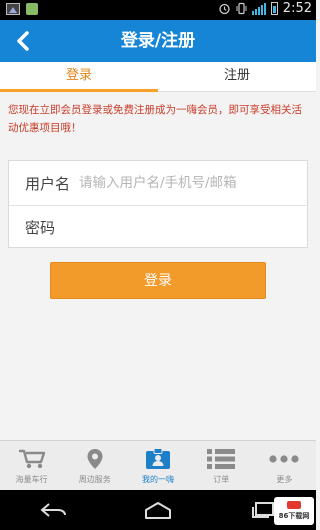 This screenshot has height=530, width=320. I want to click on tab-bar: 登录 注册, so click(158, 77).